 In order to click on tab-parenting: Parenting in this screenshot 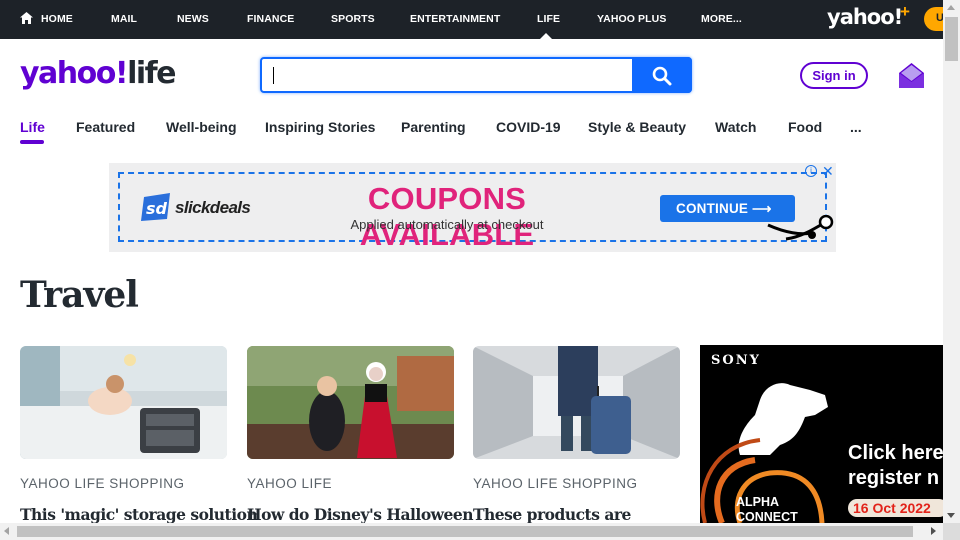, I will do `click(433, 127)`.